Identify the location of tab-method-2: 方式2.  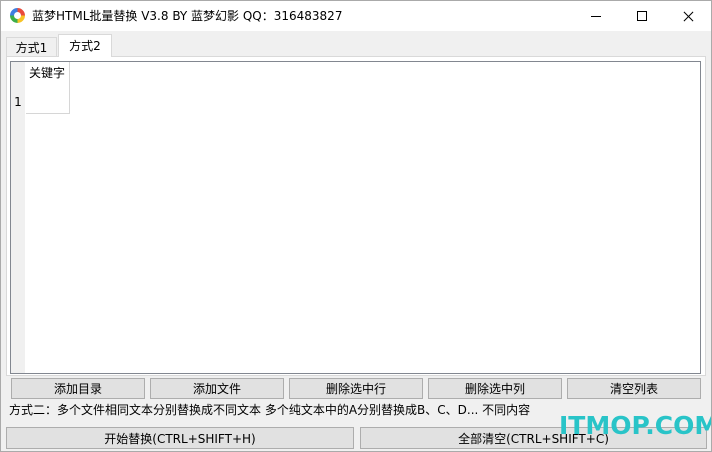
(85, 45).